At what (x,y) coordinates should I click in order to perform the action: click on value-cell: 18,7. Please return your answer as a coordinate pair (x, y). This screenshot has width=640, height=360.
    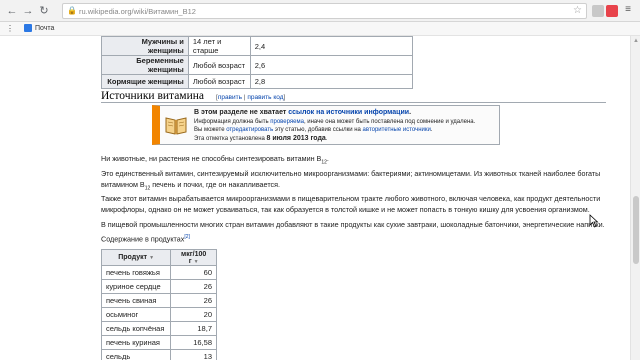
    Looking at the image, I should click on (193, 328).